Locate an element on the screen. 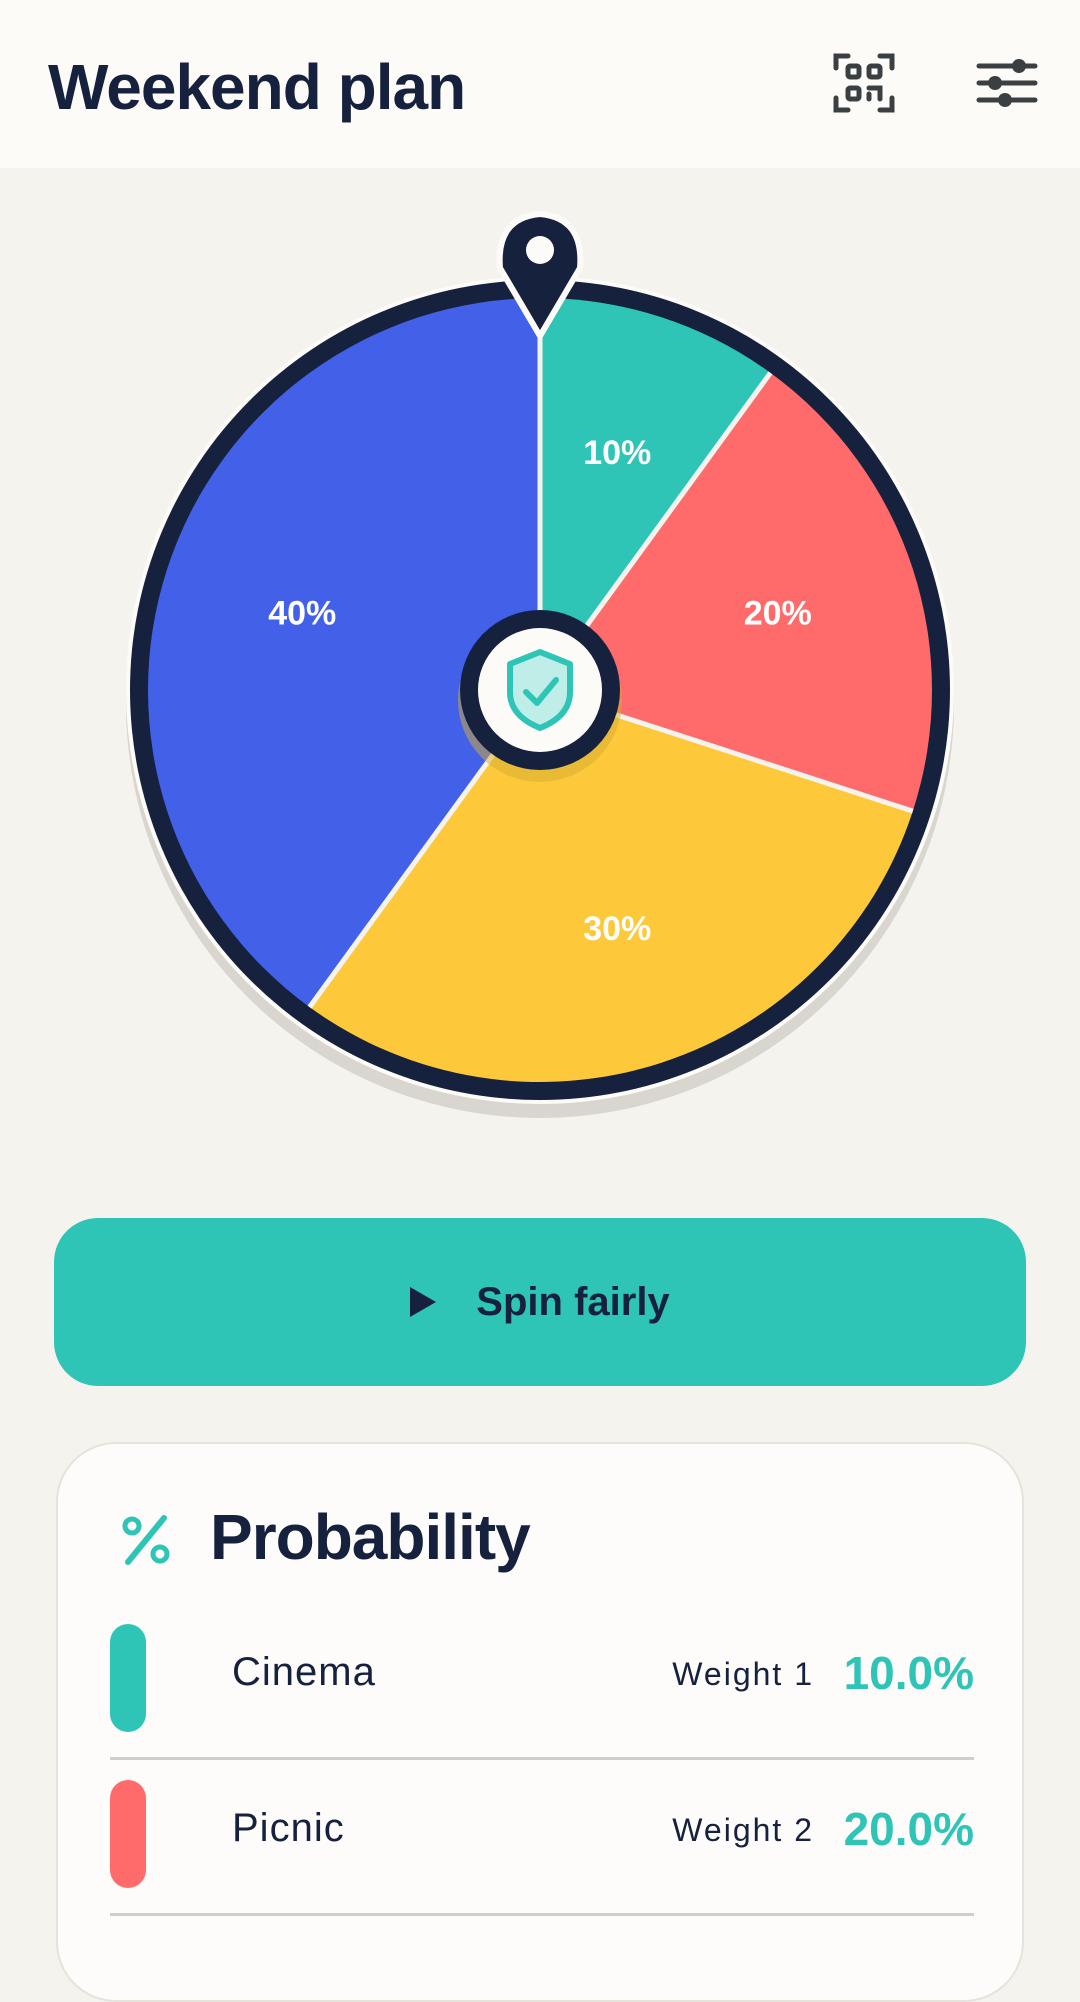 The image size is (1080, 2002). percent-icon is located at coordinates (146, 1540).